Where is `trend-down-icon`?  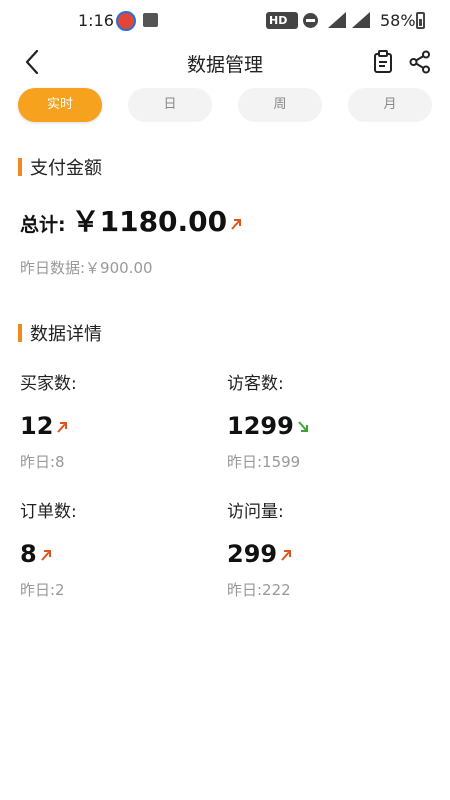 trend-down-icon is located at coordinates (303, 426).